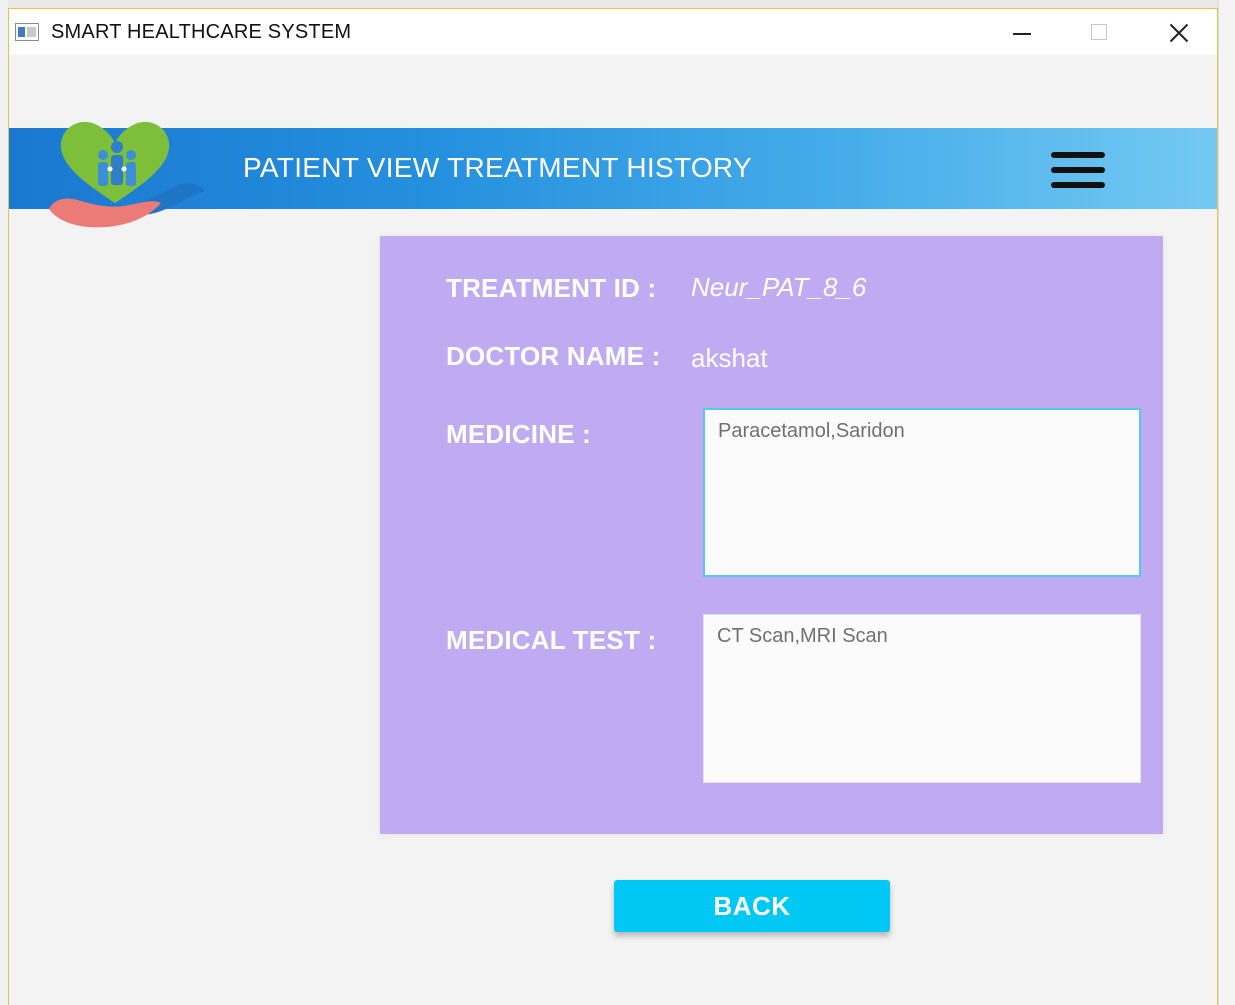 This screenshot has height=1005, width=1235. I want to click on medicine-textarea: Paracetamol,Saridon, so click(922, 492).